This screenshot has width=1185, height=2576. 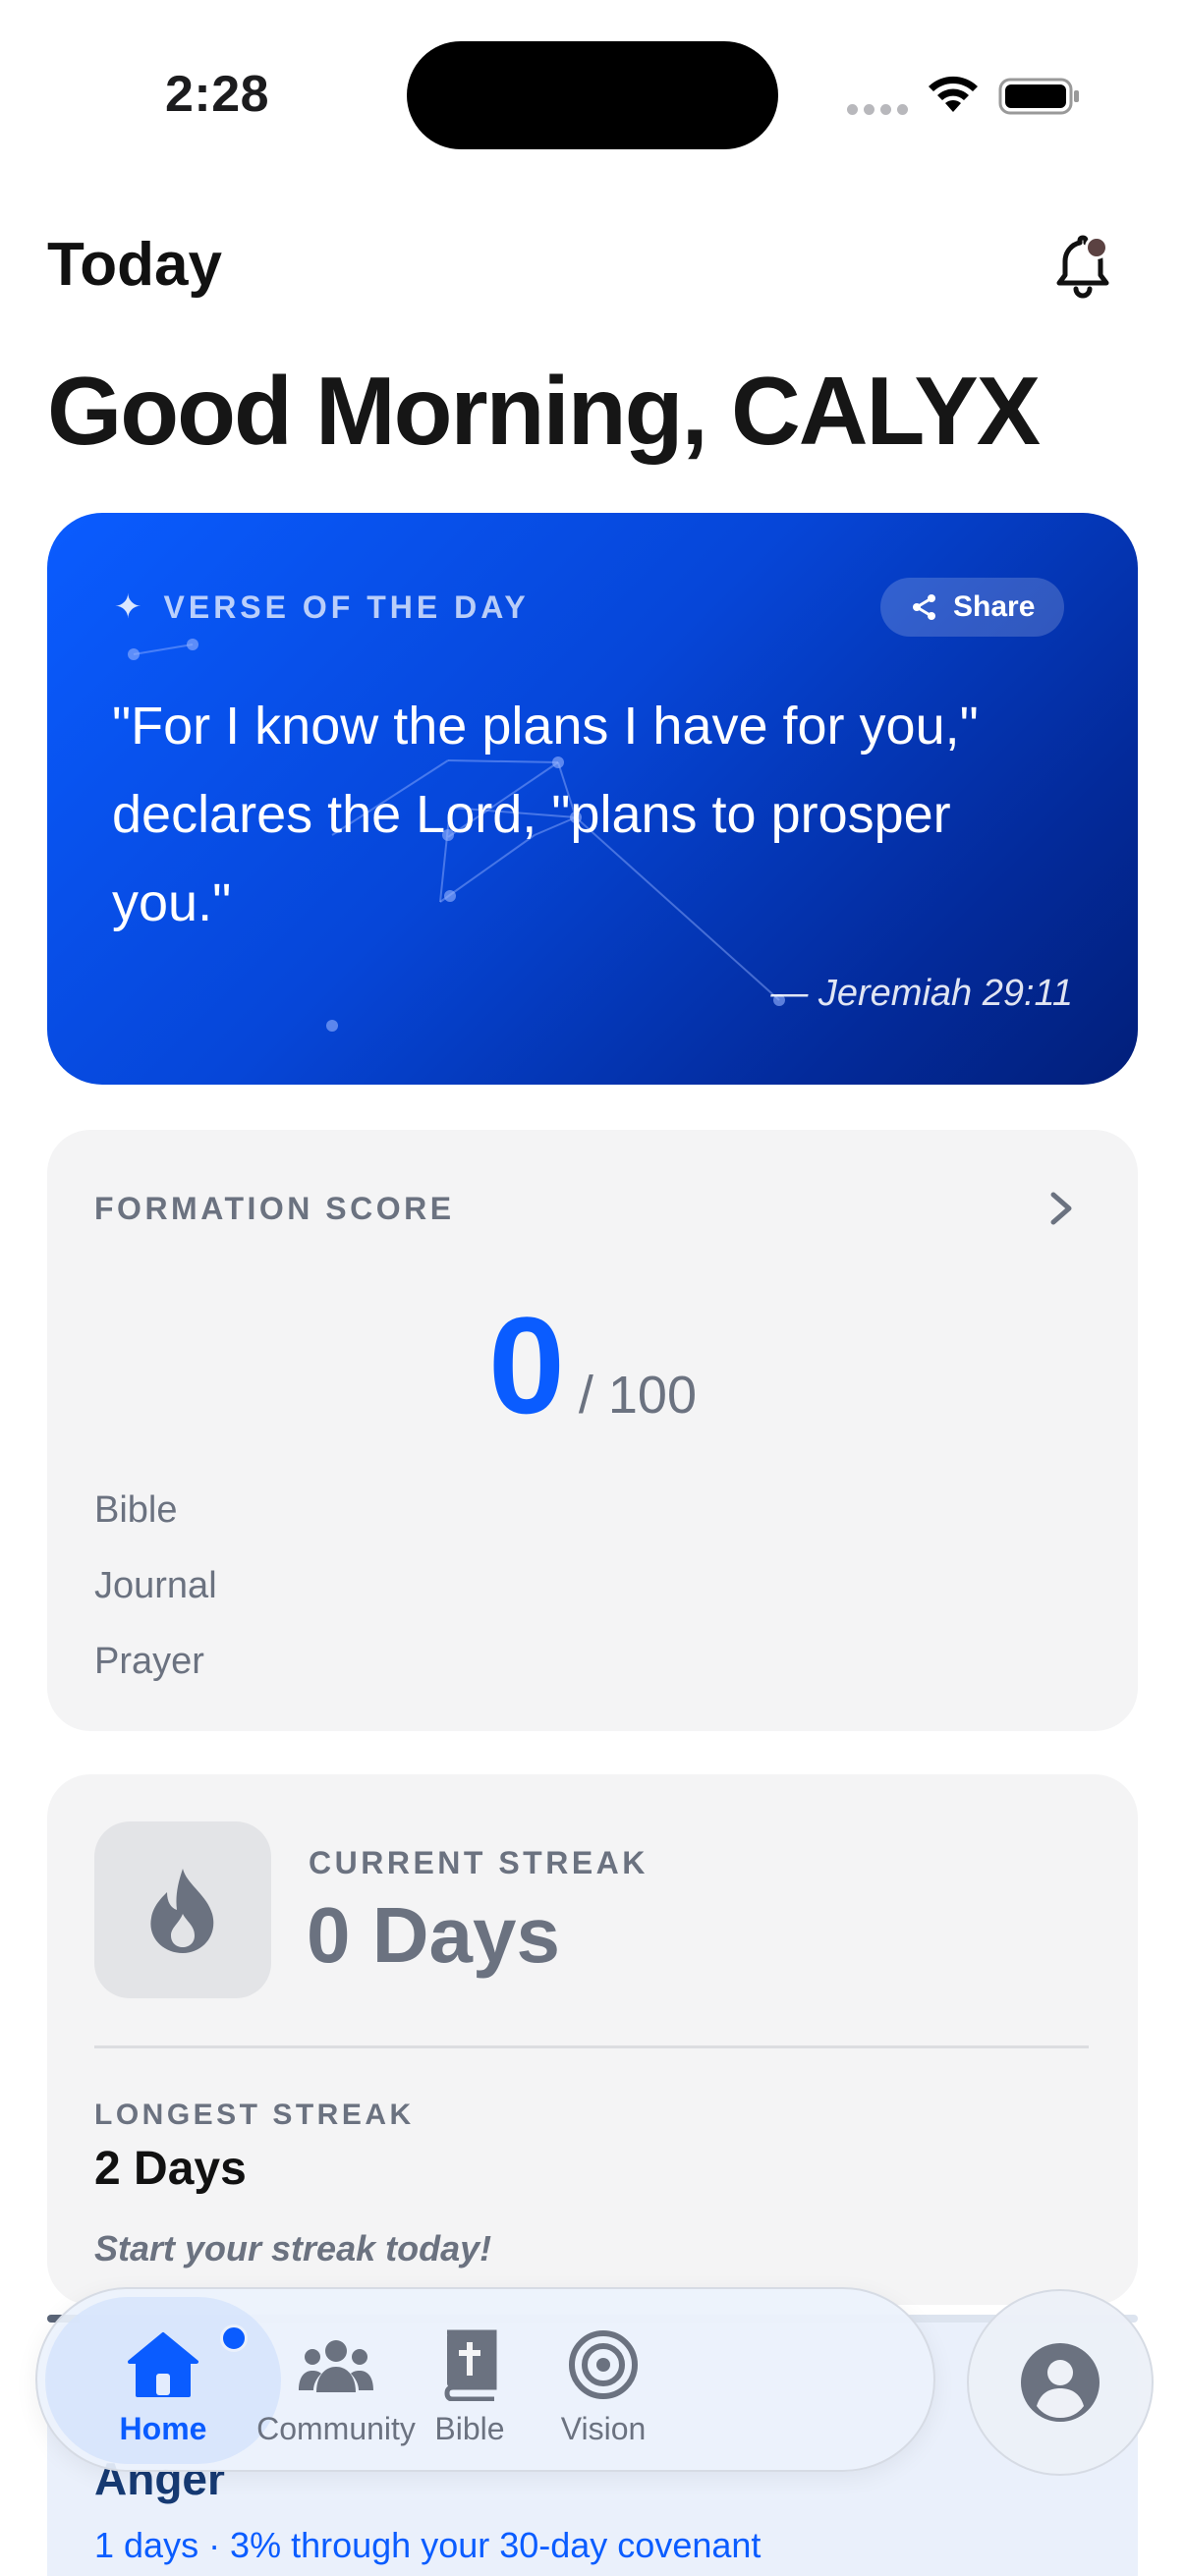 I want to click on longest-streak-label: LONGEST STREAK, so click(x=255, y=2115).